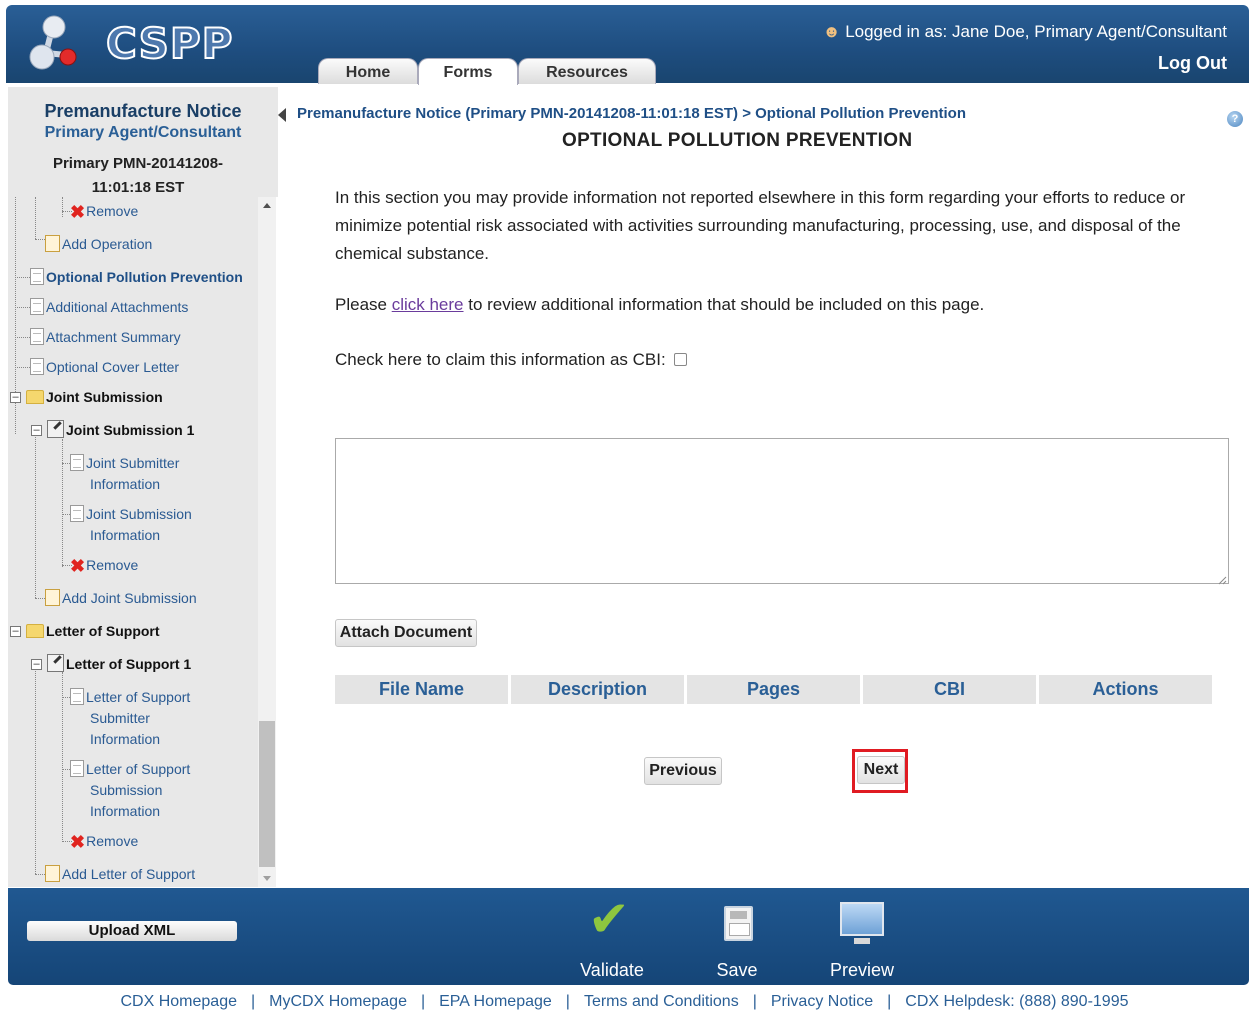 This screenshot has width=1249, height=1013. Describe the element at coordinates (267, 542) in the screenshot. I see `sidebar-scrollbar` at that location.